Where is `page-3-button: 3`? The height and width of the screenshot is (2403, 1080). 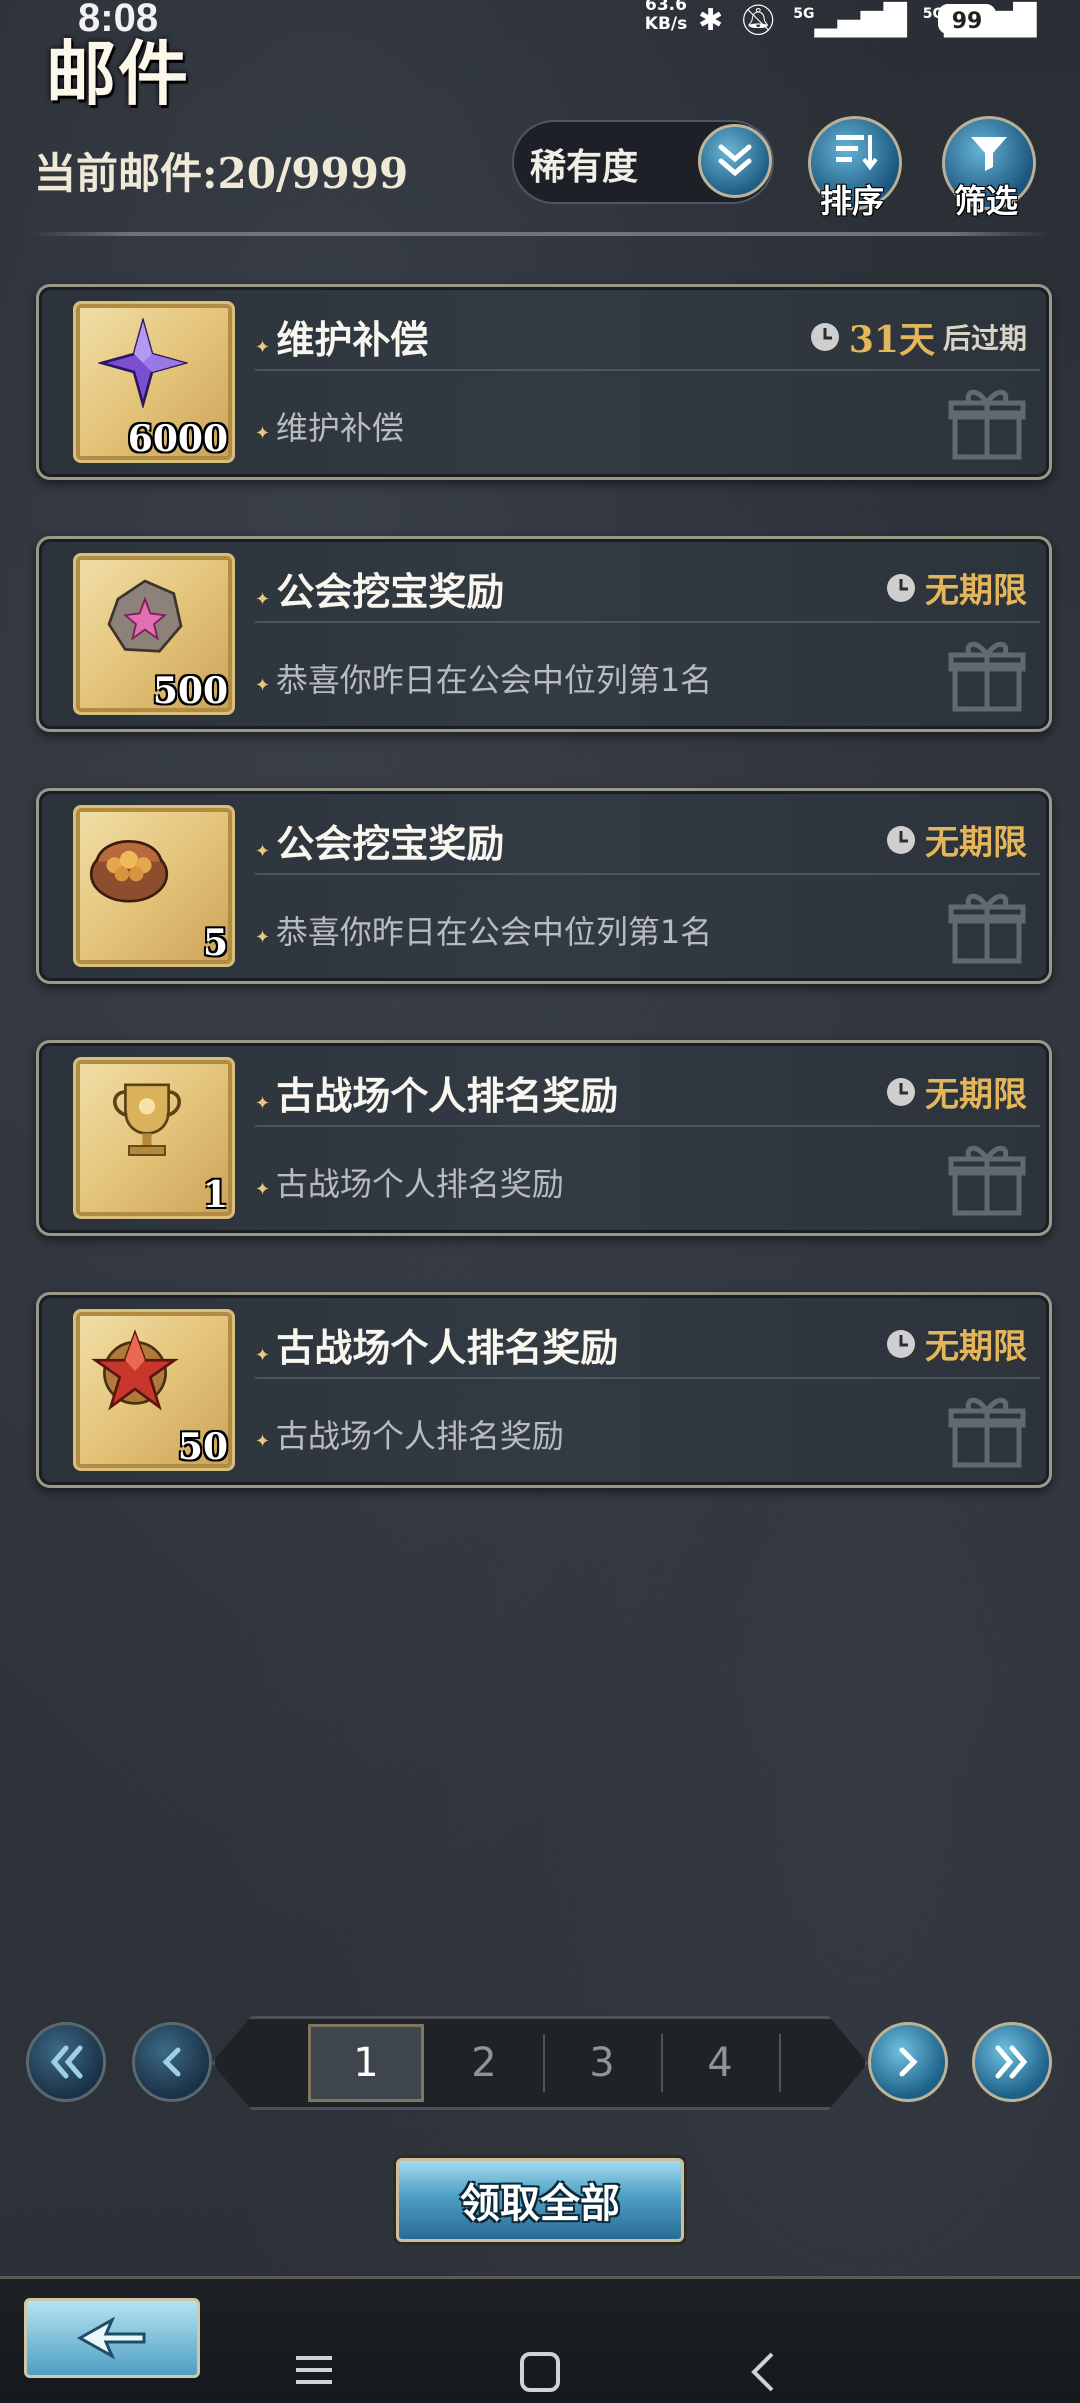
page-3-button: 3 is located at coordinates (602, 2063).